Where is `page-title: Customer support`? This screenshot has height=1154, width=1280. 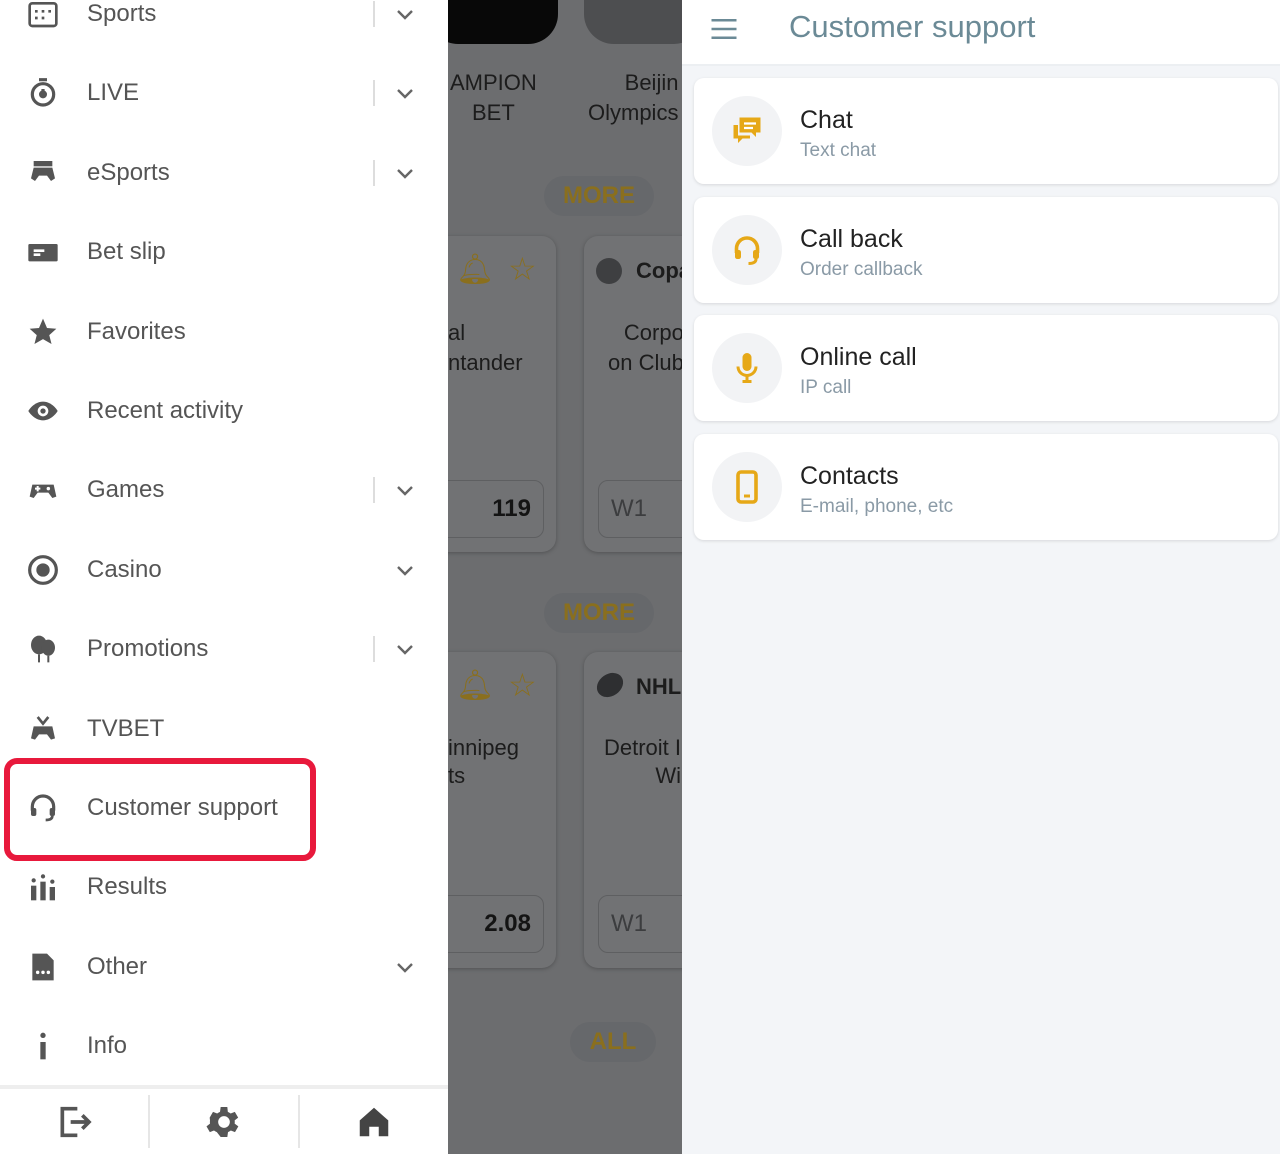 page-title: Customer support is located at coordinates (912, 26).